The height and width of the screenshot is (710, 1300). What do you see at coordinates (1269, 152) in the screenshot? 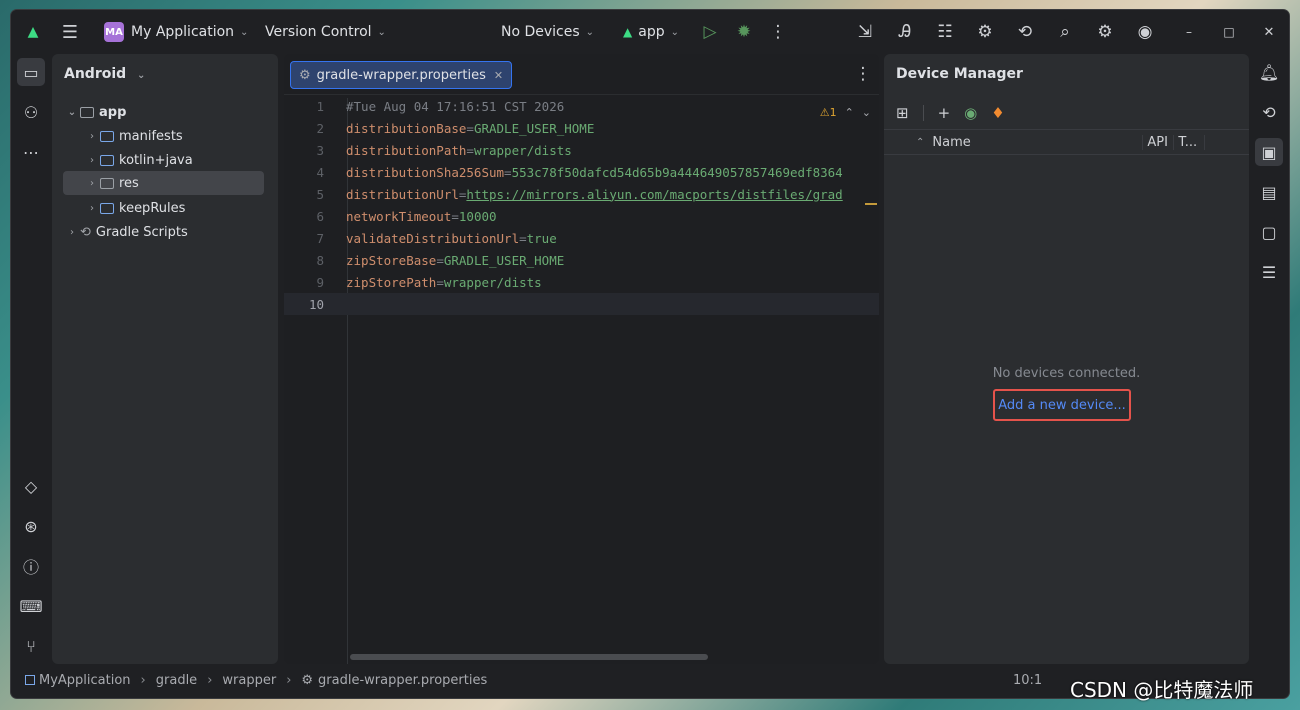
I see `device-manager-icon: ▣` at bounding box center [1269, 152].